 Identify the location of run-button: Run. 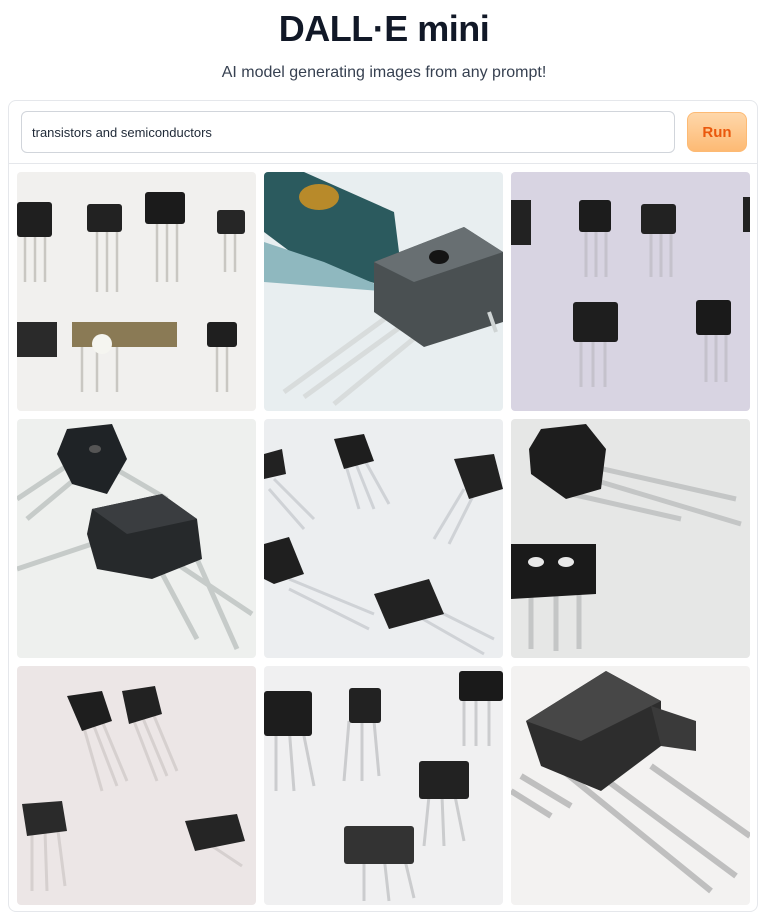
(717, 132).